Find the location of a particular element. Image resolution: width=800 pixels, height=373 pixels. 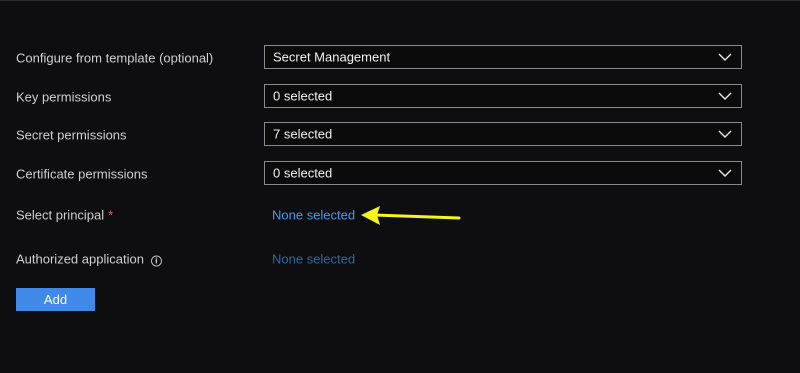

certificate-permissions-row: Certificate permissions 0 selected is located at coordinates (380, 174).